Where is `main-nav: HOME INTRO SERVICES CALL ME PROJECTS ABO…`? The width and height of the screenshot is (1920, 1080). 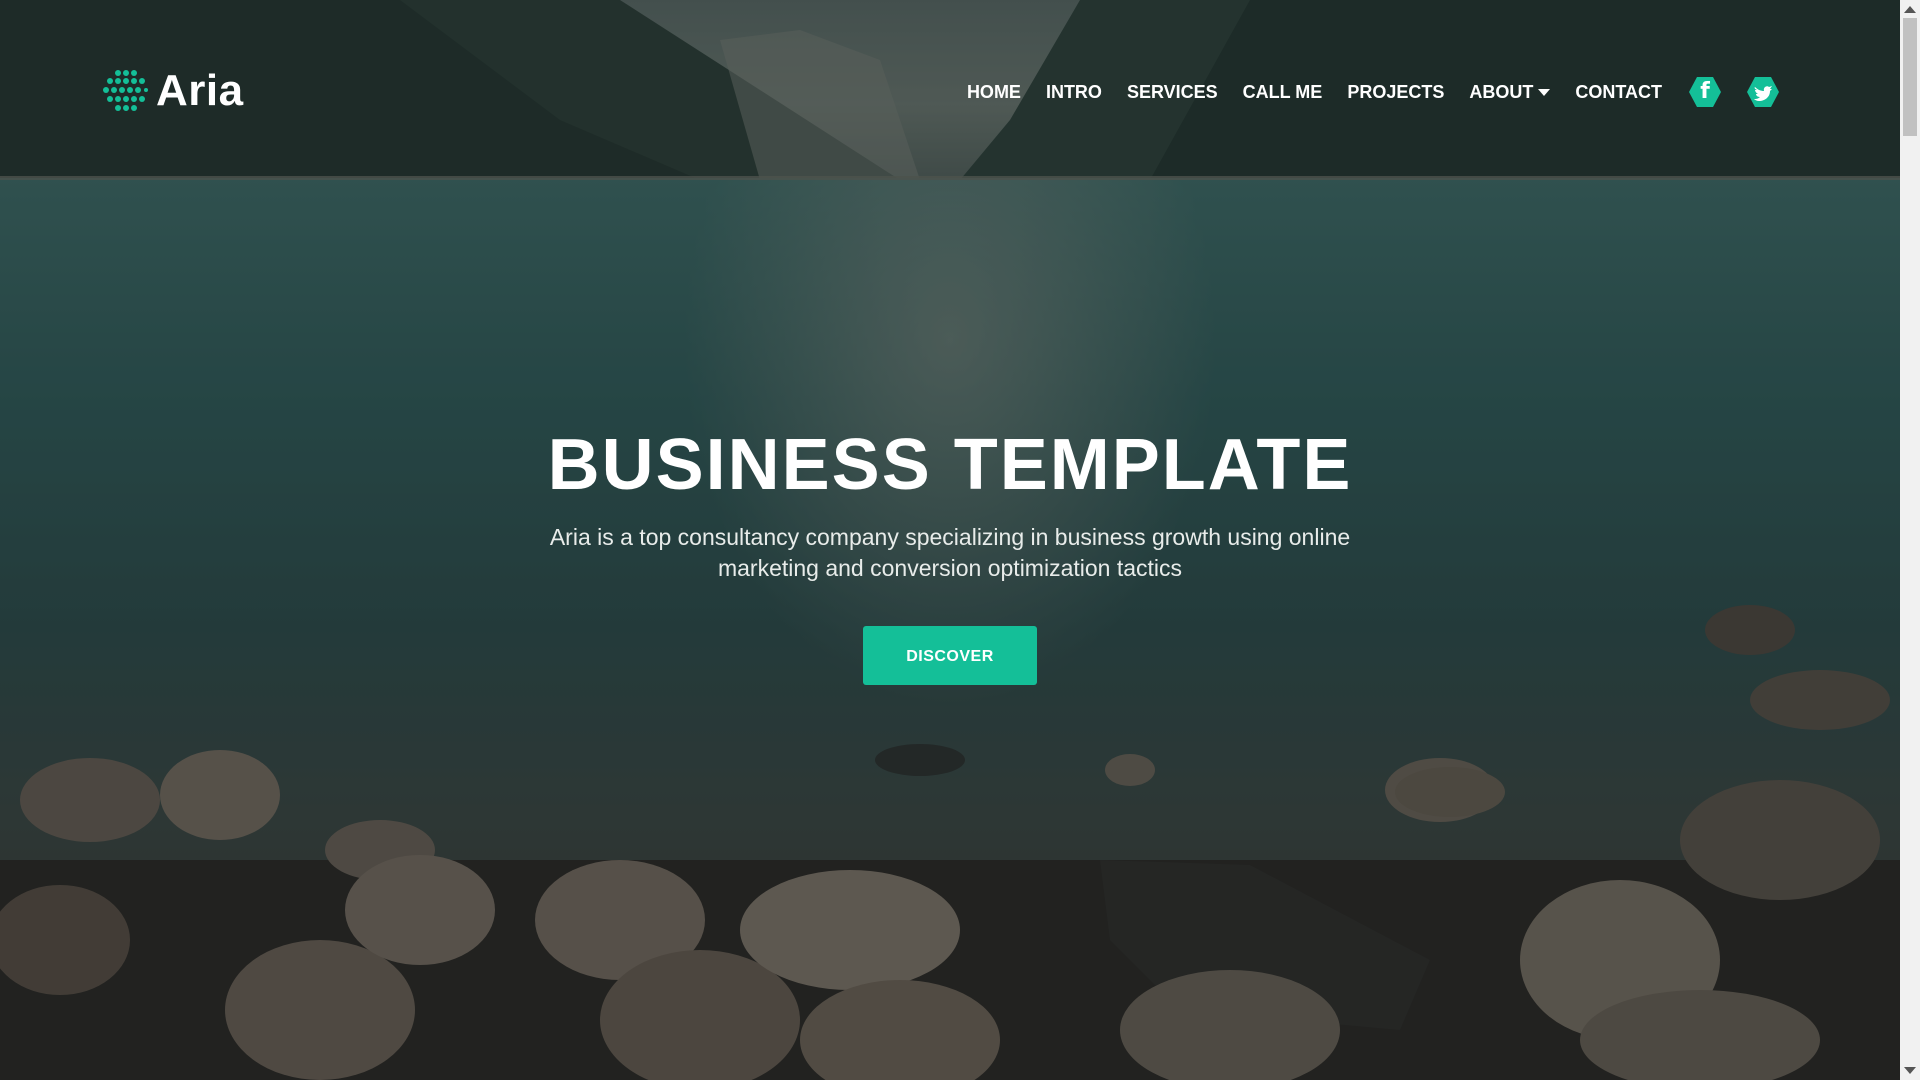
main-nav: HOME INTRO SERVICES CALL ME PROJECTS ABO… is located at coordinates (1361, 92).